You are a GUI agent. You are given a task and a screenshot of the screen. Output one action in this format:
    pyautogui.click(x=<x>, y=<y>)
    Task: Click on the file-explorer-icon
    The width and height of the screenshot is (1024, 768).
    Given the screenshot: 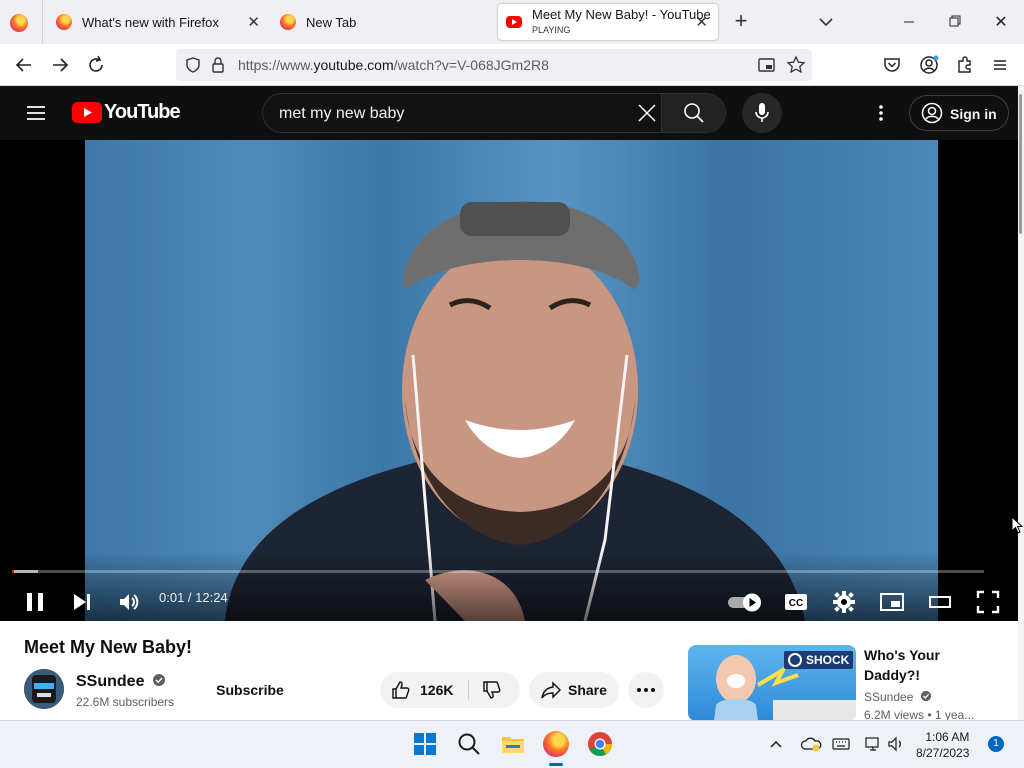 What is the action you would take?
    pyautogui.click(x=513, y=744)
    